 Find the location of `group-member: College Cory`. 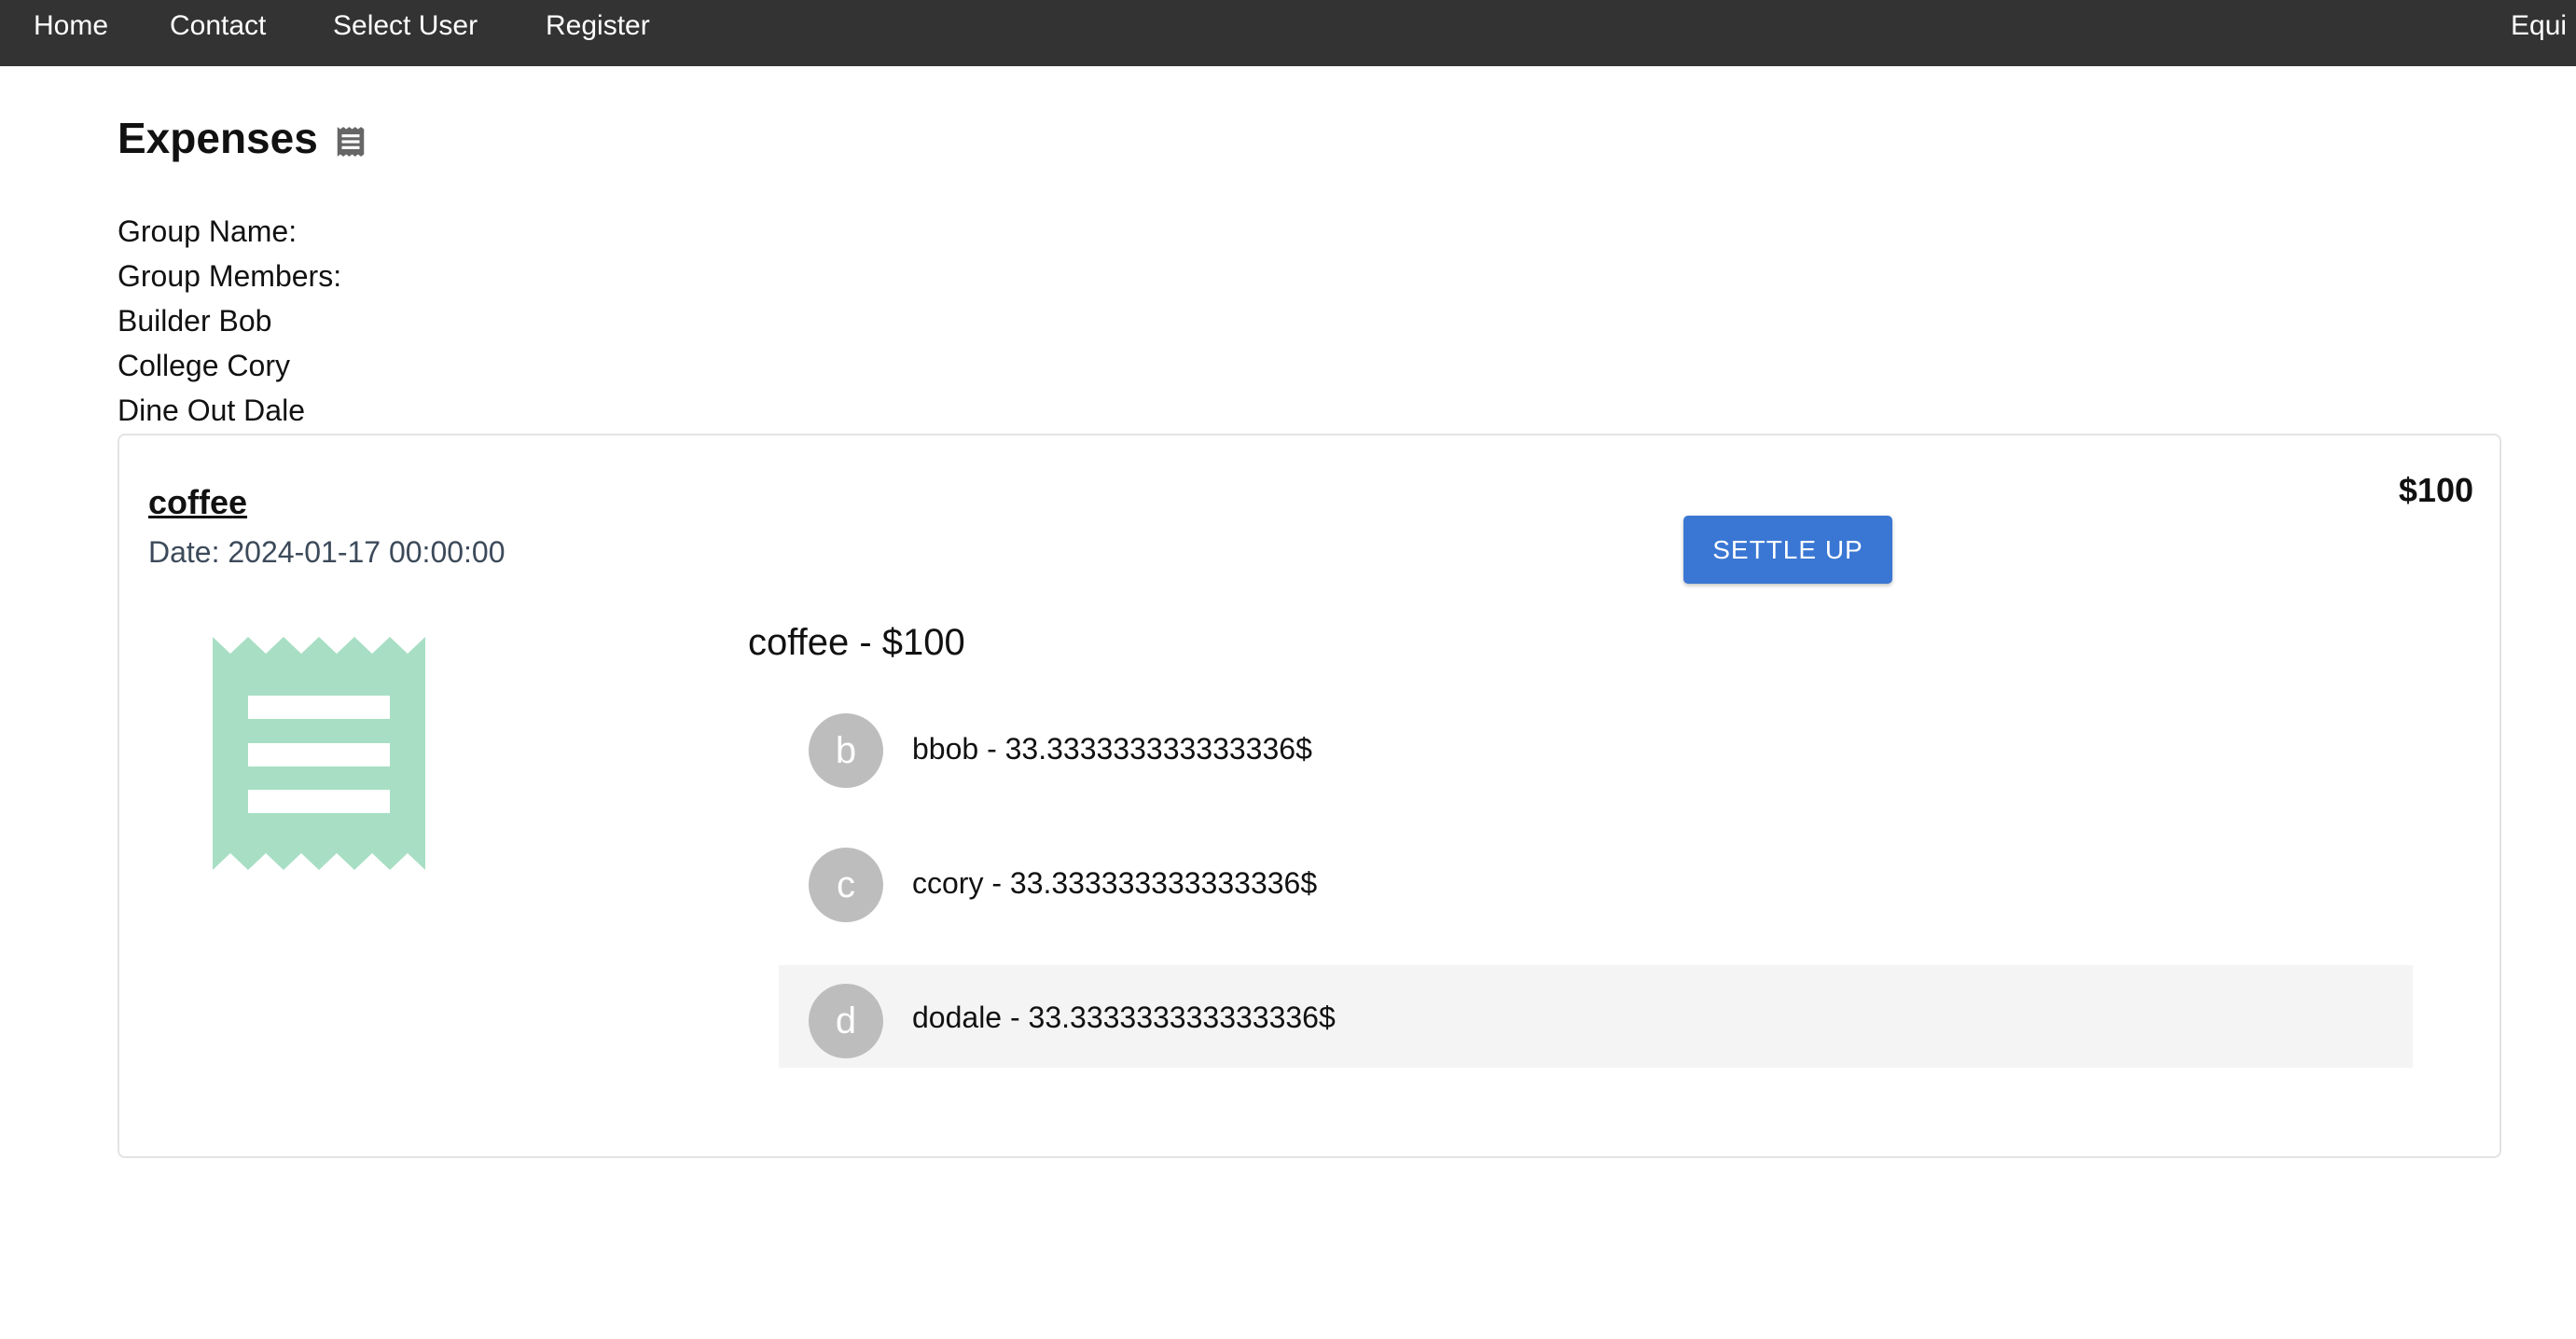

group-member: College Cory is located at coordinates (204, 365).